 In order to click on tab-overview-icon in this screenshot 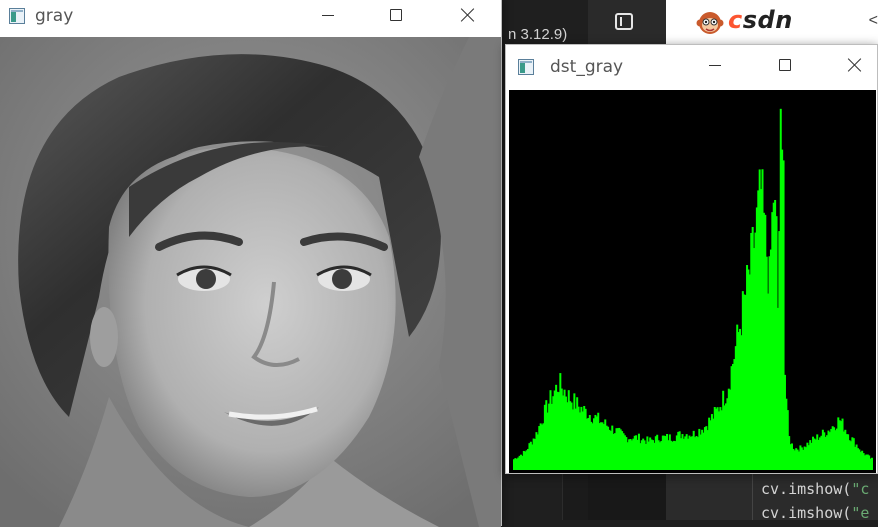, I will do `click(624, 21)`.